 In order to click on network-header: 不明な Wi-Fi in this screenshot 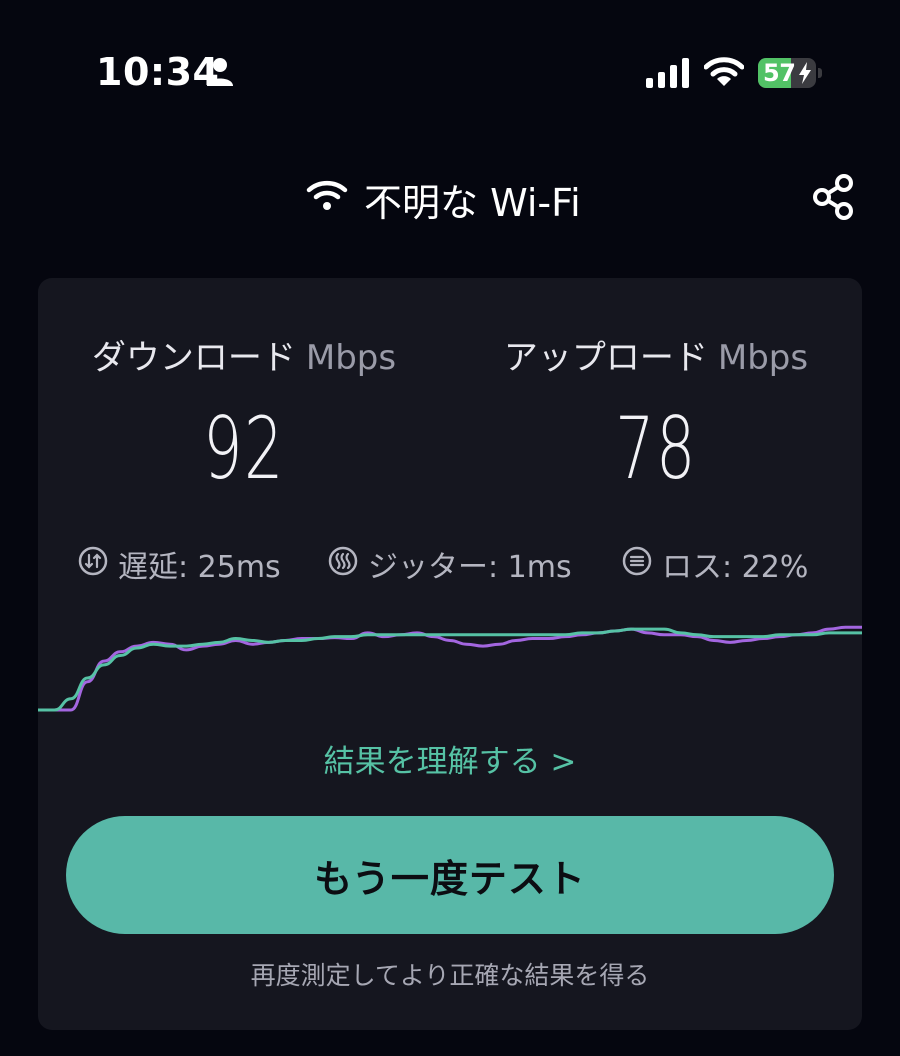, I will do `click(450, 198)`.